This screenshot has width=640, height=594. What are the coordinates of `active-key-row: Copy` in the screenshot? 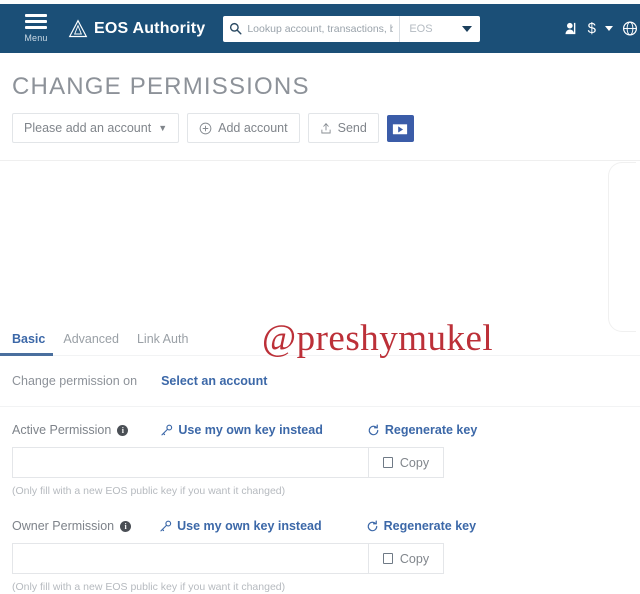 It's located at (228, 462).